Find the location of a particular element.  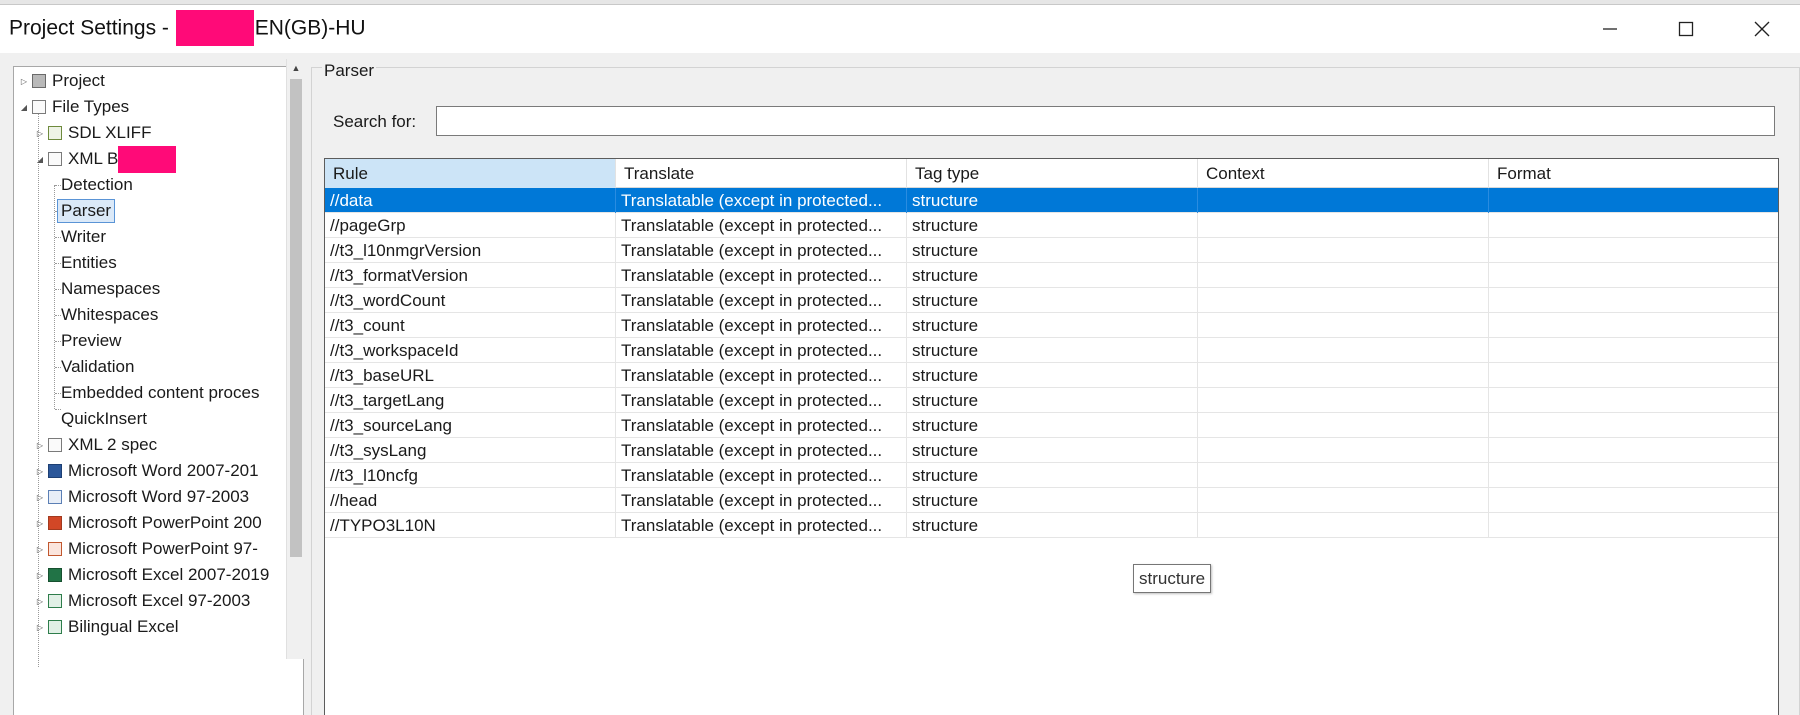

close-icon is located at coordinates (1762, 29).